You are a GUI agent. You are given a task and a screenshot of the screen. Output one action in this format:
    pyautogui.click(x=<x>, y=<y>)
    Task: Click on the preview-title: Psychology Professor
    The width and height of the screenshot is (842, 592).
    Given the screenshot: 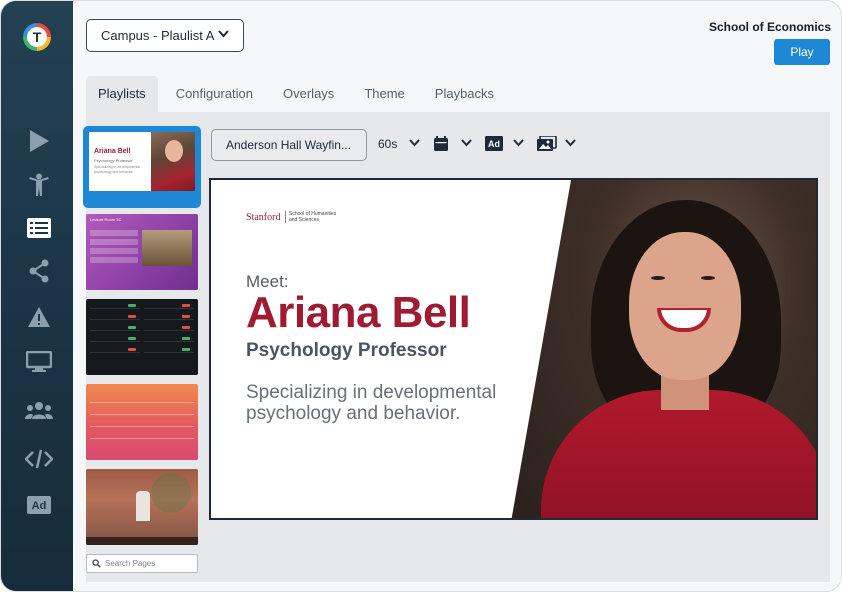 What is the action you would take?
    pyautogui.click(x=346, y=350)
    